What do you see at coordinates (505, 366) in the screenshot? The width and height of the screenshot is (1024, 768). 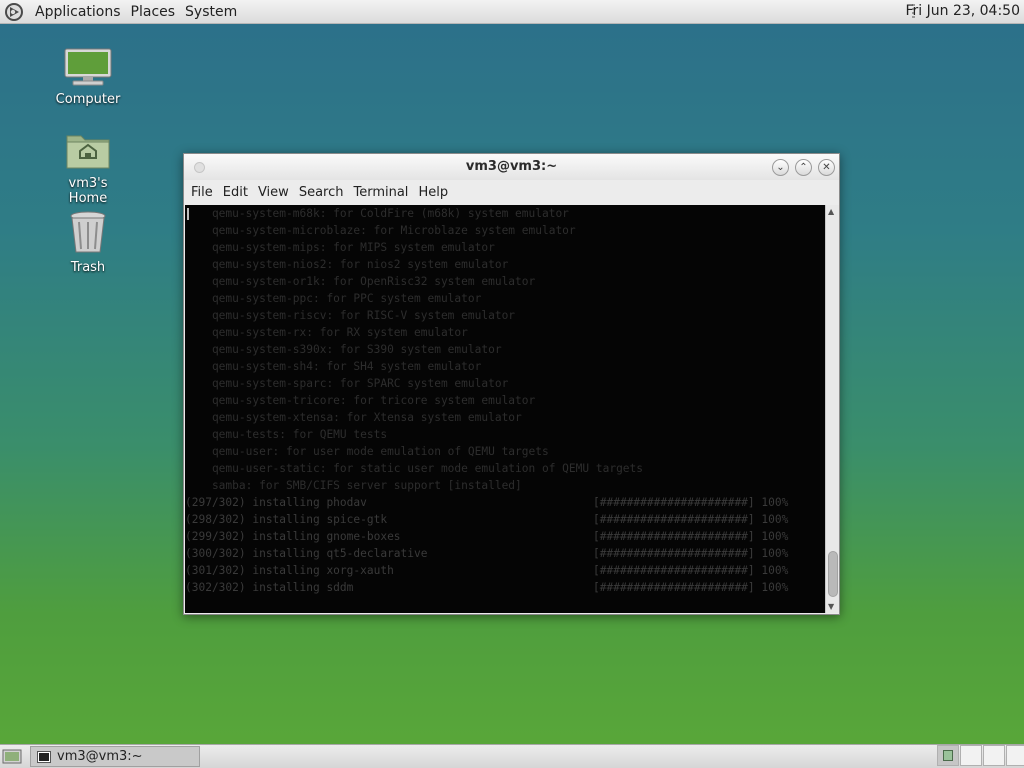 I see `terminal-line: qemu-system-sh4: for SH4 system emulator` at bounding box center [505, 366].